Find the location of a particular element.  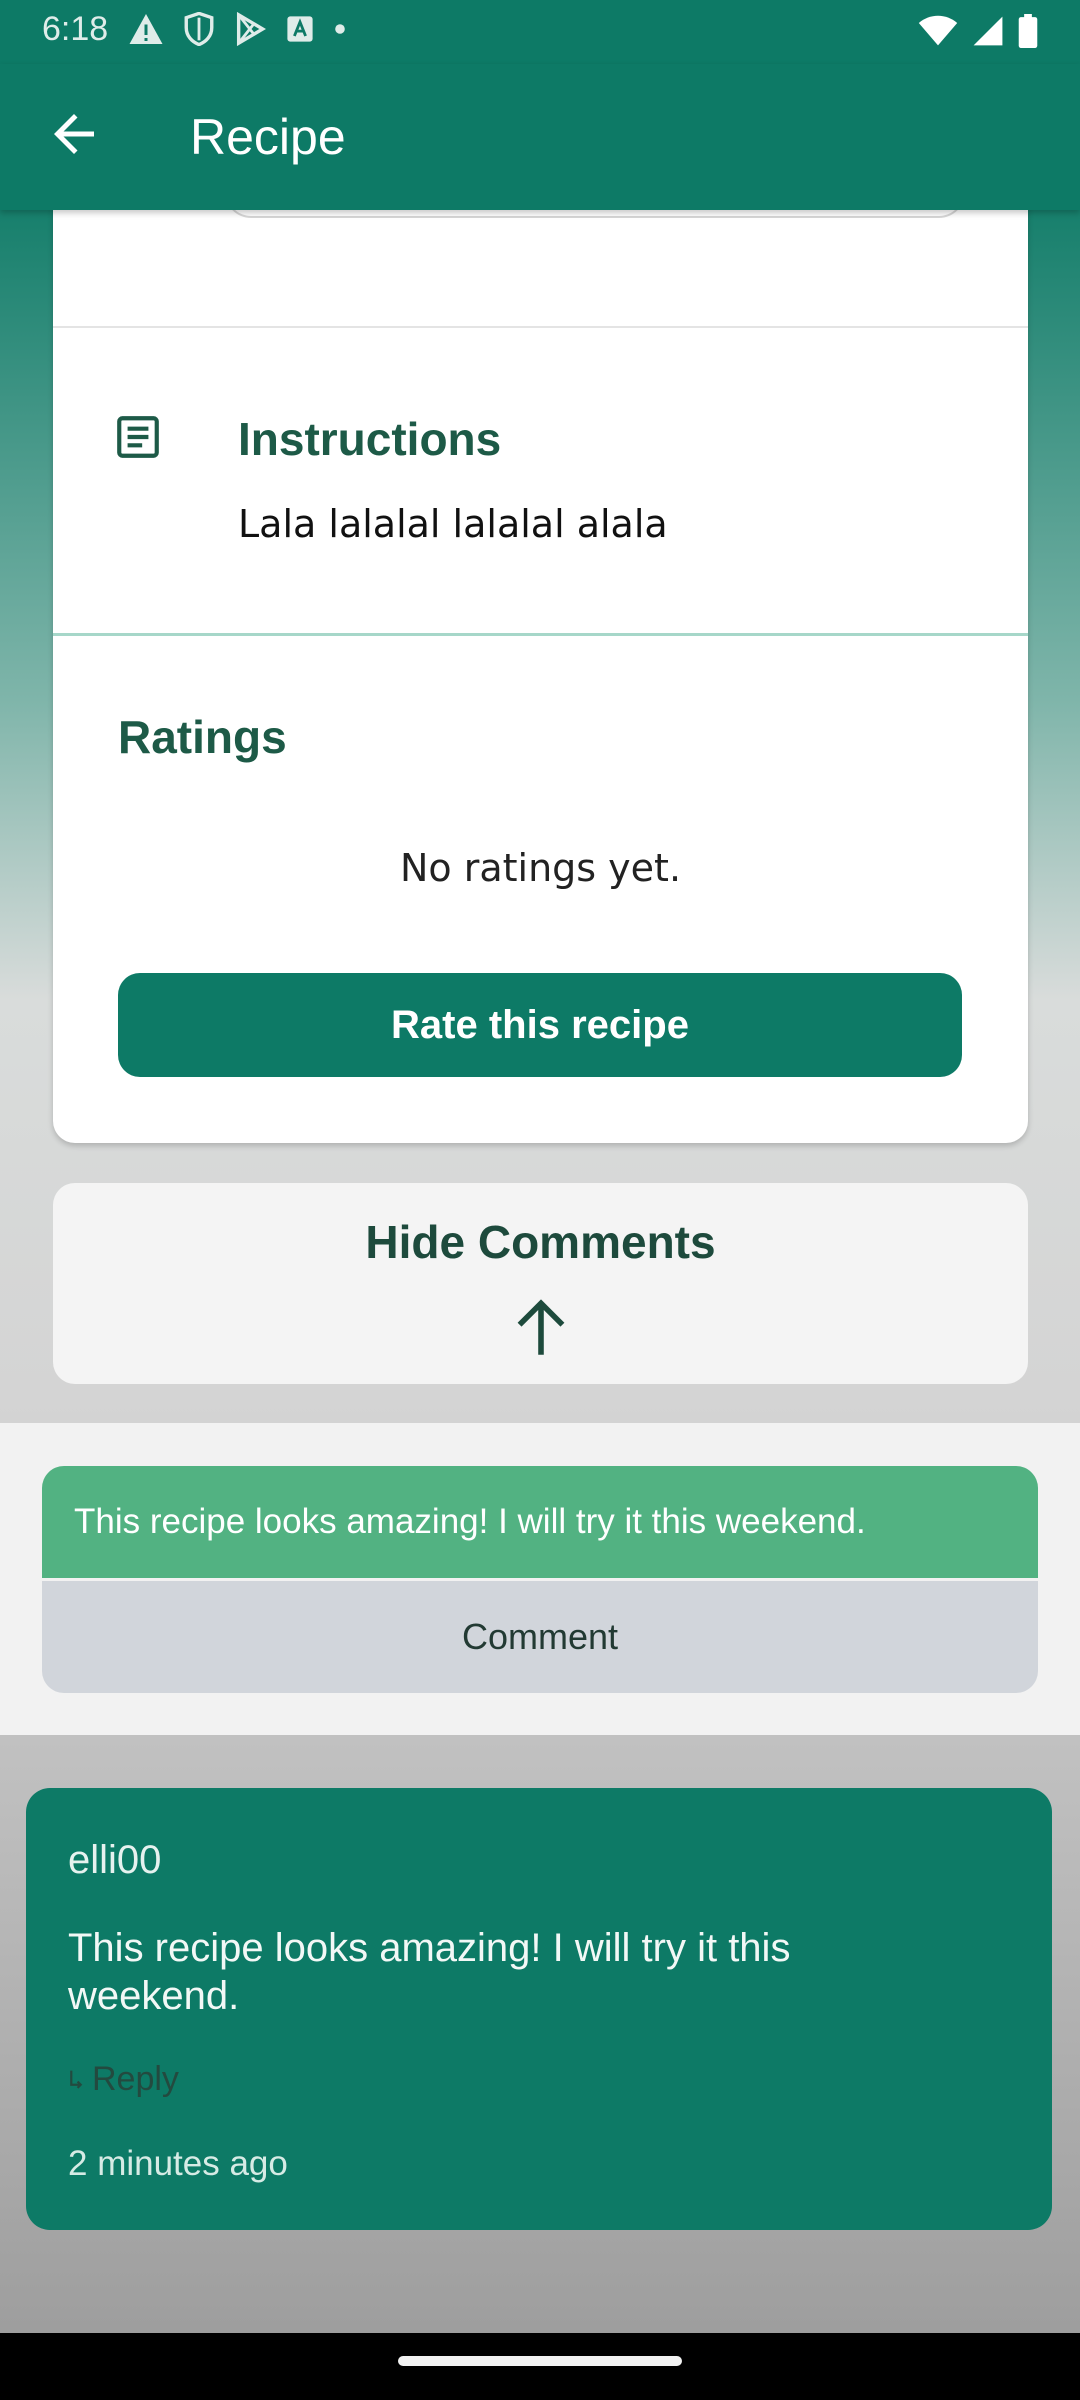

no-ratings-text: No ratings yet. is located at coordinates (540, 868).